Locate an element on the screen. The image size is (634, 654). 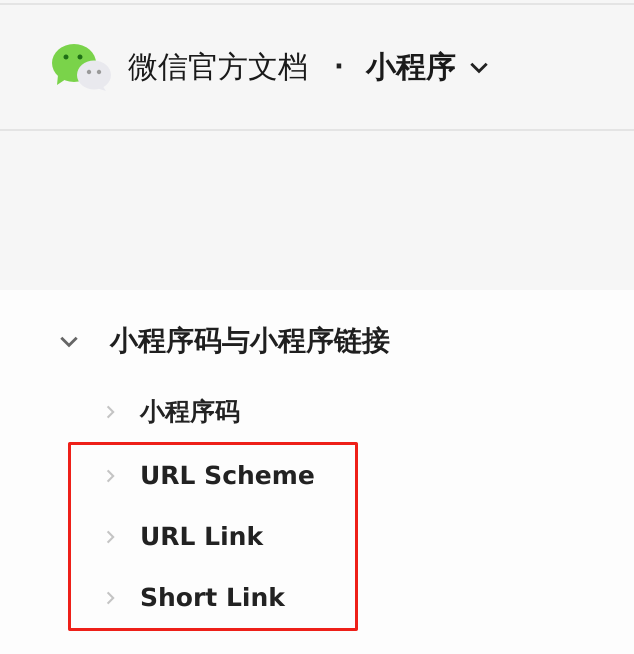
tree-item: URL Scheme is located at coordinates (213, 475).